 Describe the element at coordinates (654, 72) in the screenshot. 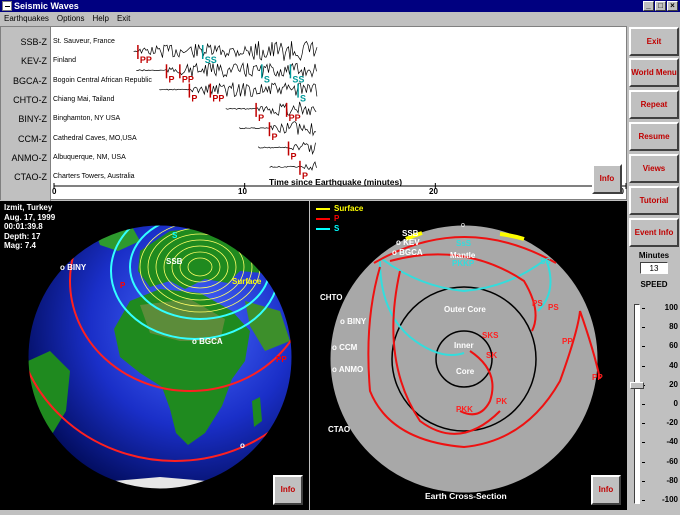

I see `world-menu-button: World Menu` at that location.